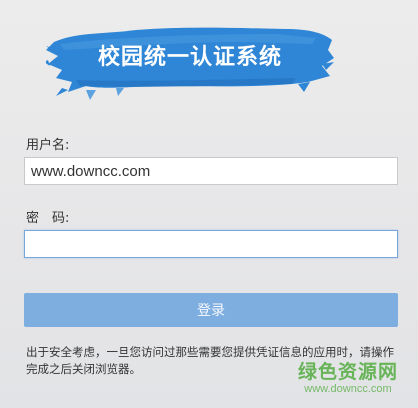  Describe the element at coordinates (189, 57) in the screenshot. I see `page-title: 校园统一认证系统` at that location.